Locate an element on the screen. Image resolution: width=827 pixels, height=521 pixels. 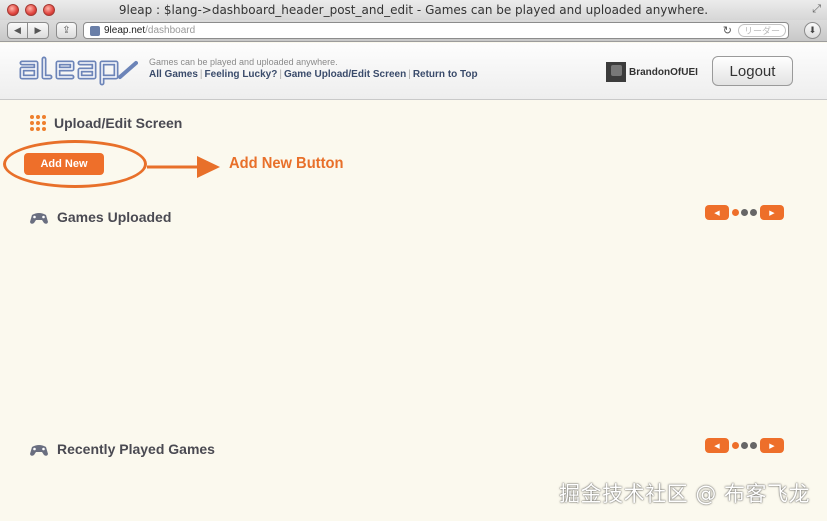
annotation-arrow is located at coordinates (183, 167).